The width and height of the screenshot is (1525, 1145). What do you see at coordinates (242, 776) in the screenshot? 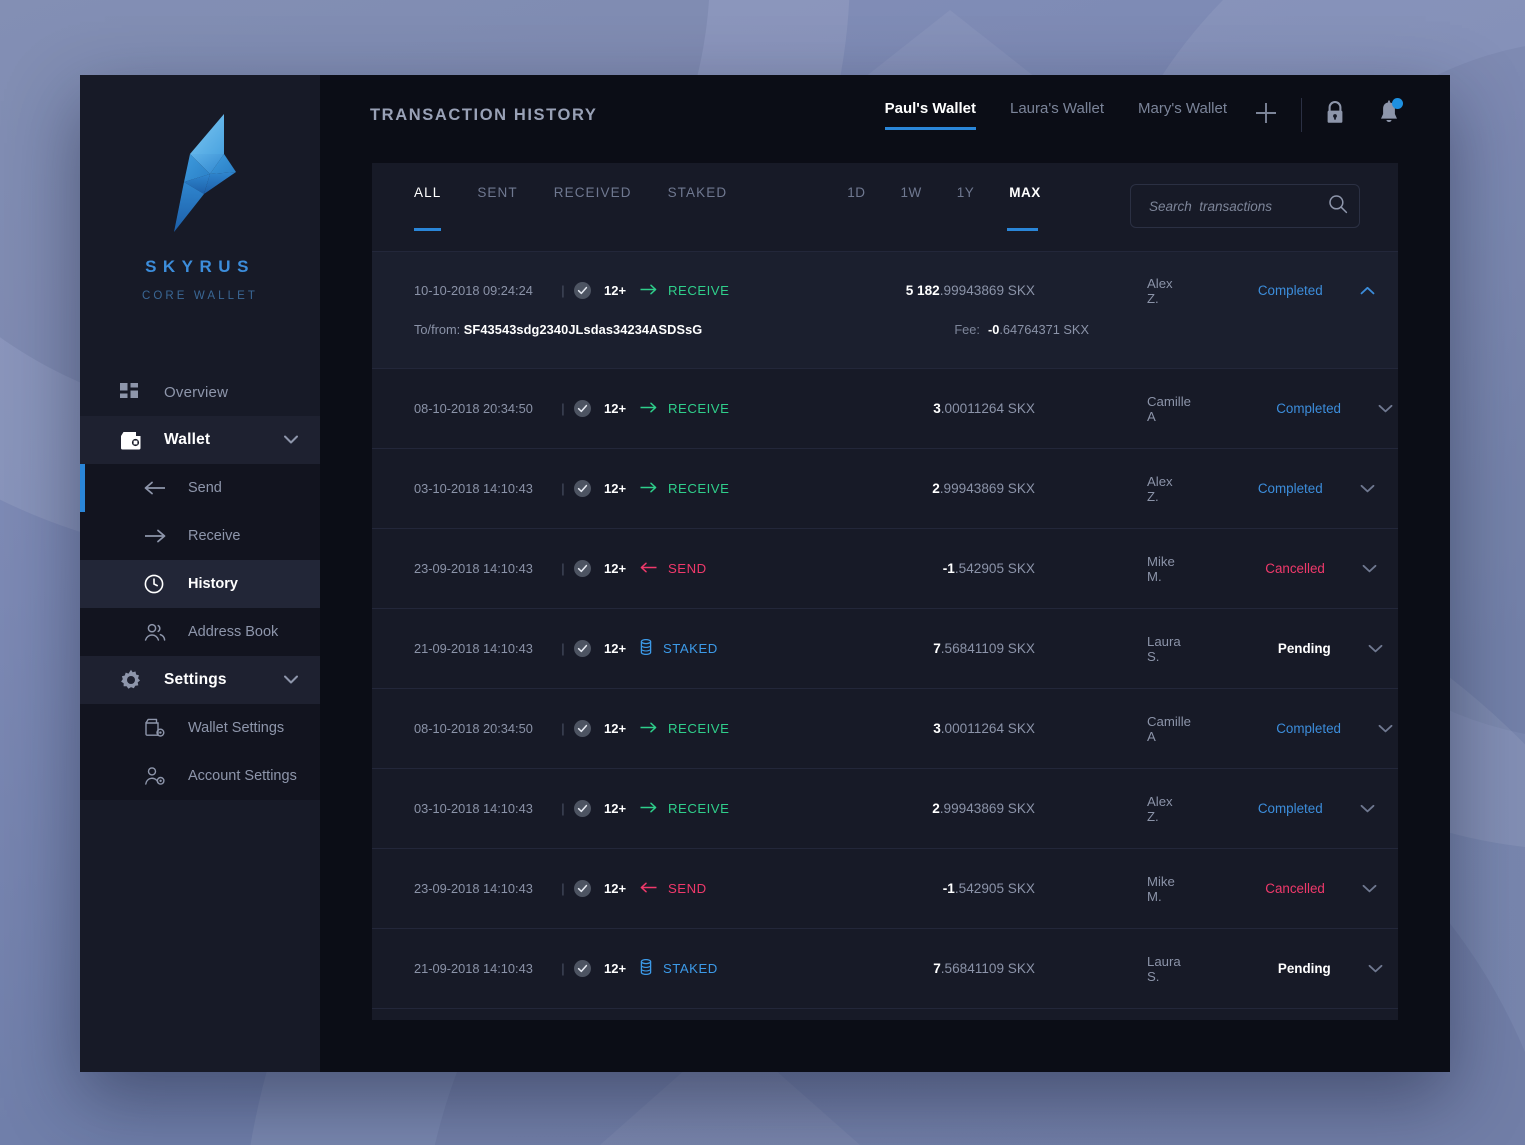
I see `sidebar-item-label: Account Settings` at bounding box center [242, 776].